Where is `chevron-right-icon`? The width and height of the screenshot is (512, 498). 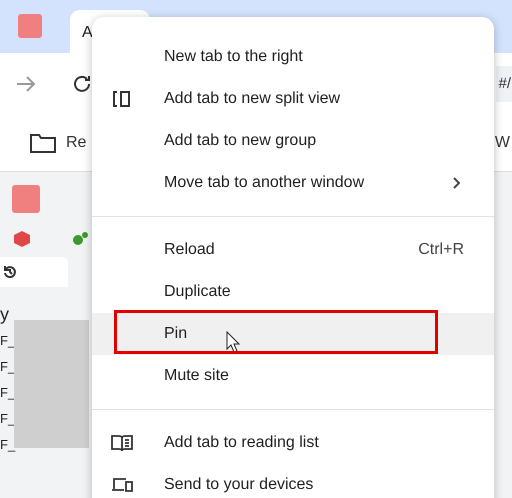
chevron-right-icon is located at coordinates (456, 183).